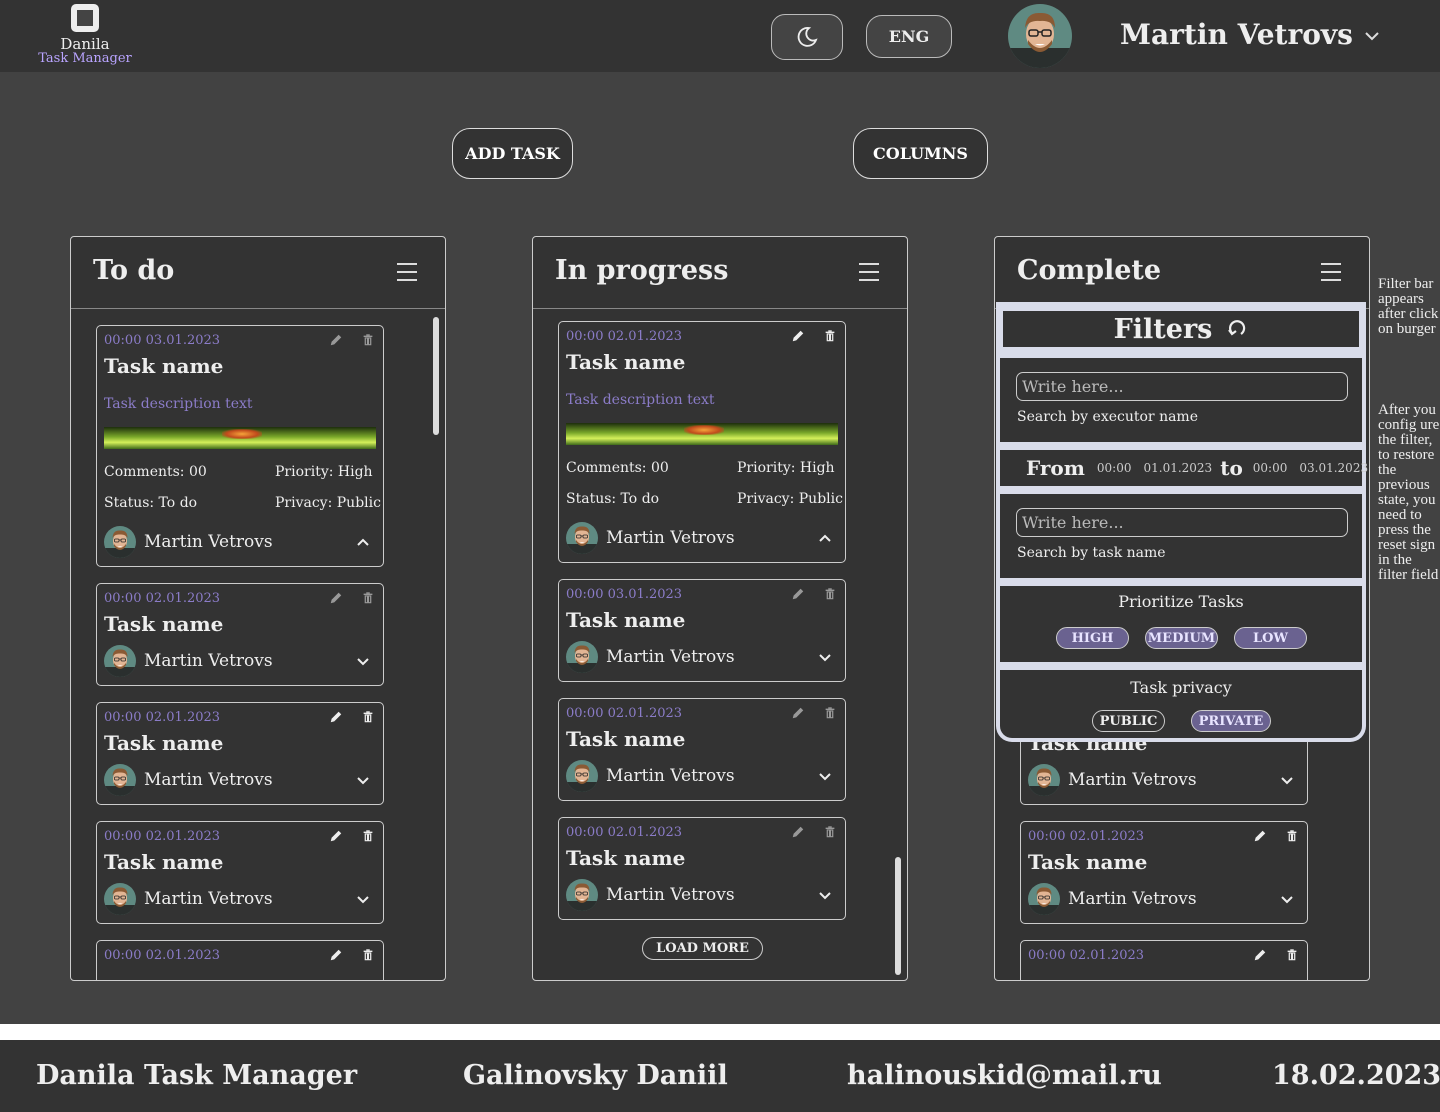 The width and height of the screenshot is (1440, 1112). I want to click on executor-filter: Search by executor name, so click(1181, 400).